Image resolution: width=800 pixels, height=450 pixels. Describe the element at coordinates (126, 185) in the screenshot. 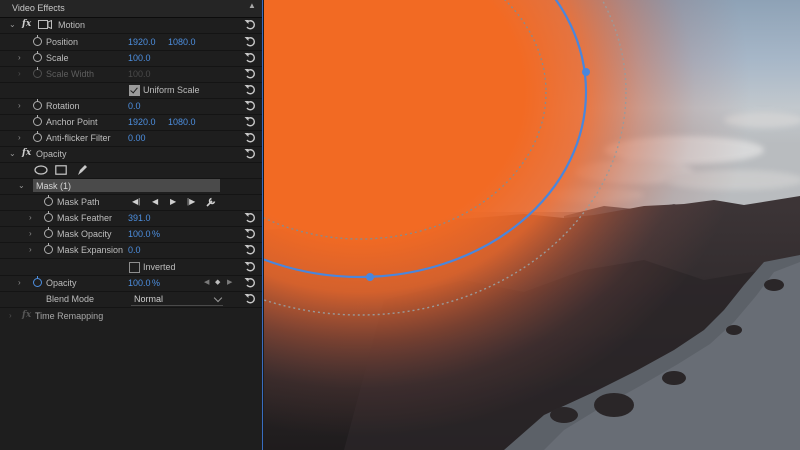

I see `mask-selection-bar: Mask (1)` at that location.